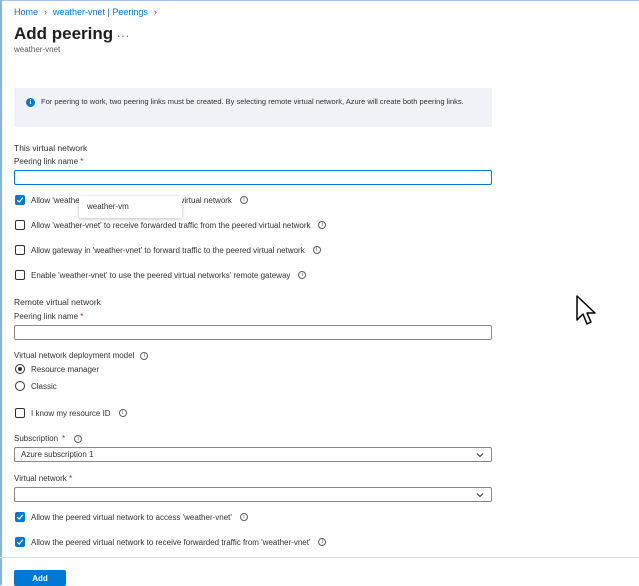 This screenshot has width=639, height=586. I want to click on section-remote-vnet: Remote virtual network, so click(57, 302).